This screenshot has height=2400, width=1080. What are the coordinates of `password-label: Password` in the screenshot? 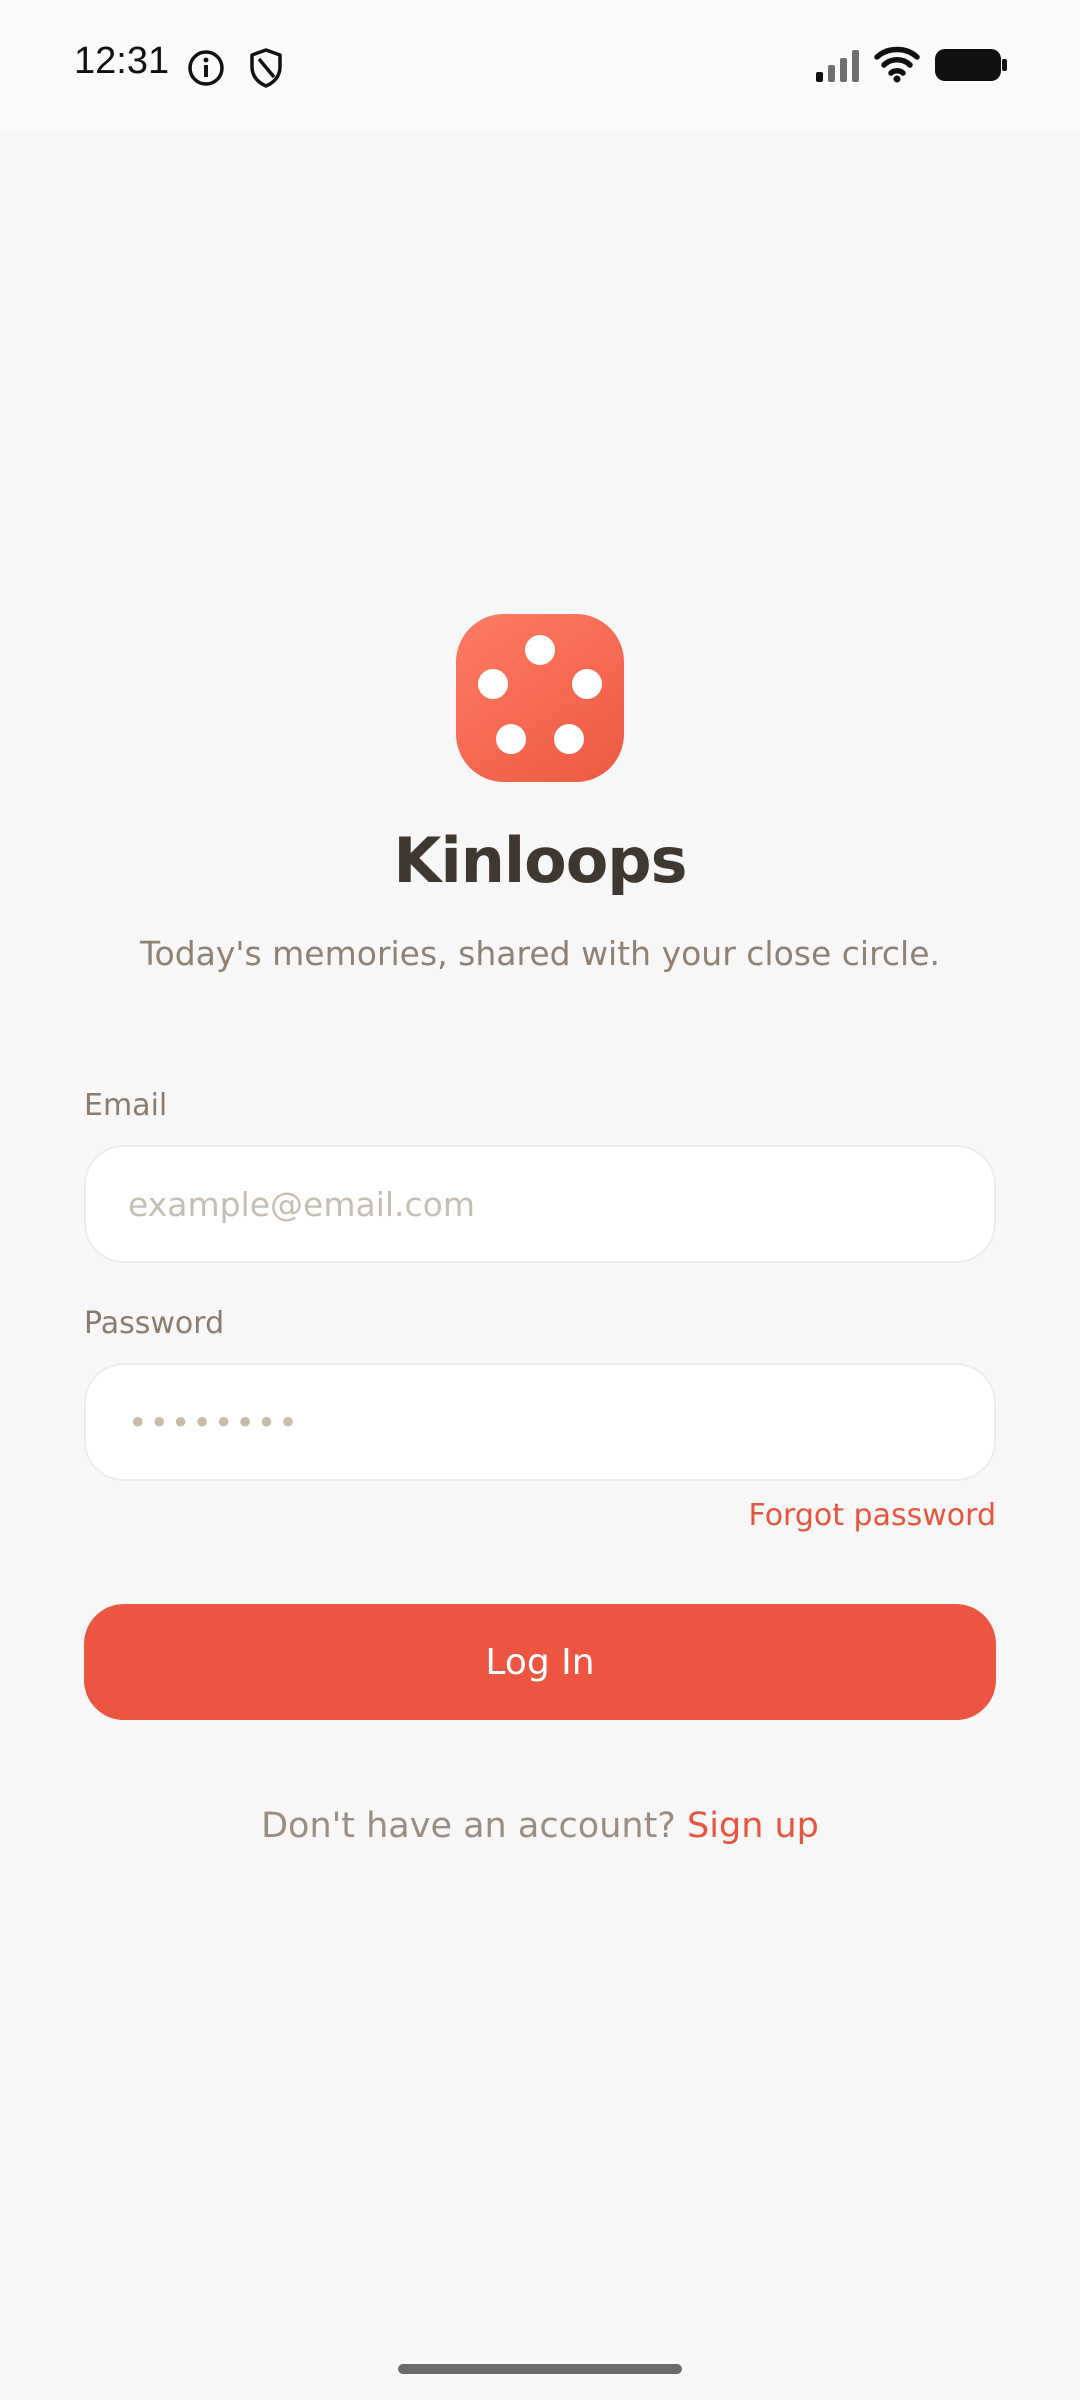 It's located at (154, 1323).